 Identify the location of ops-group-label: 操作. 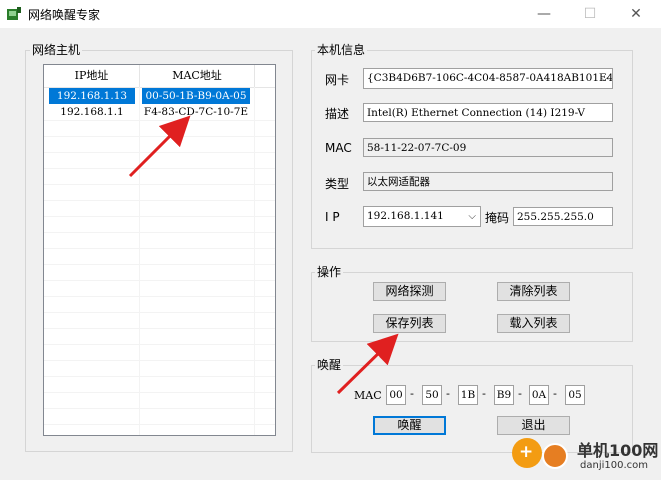
(329, 271).